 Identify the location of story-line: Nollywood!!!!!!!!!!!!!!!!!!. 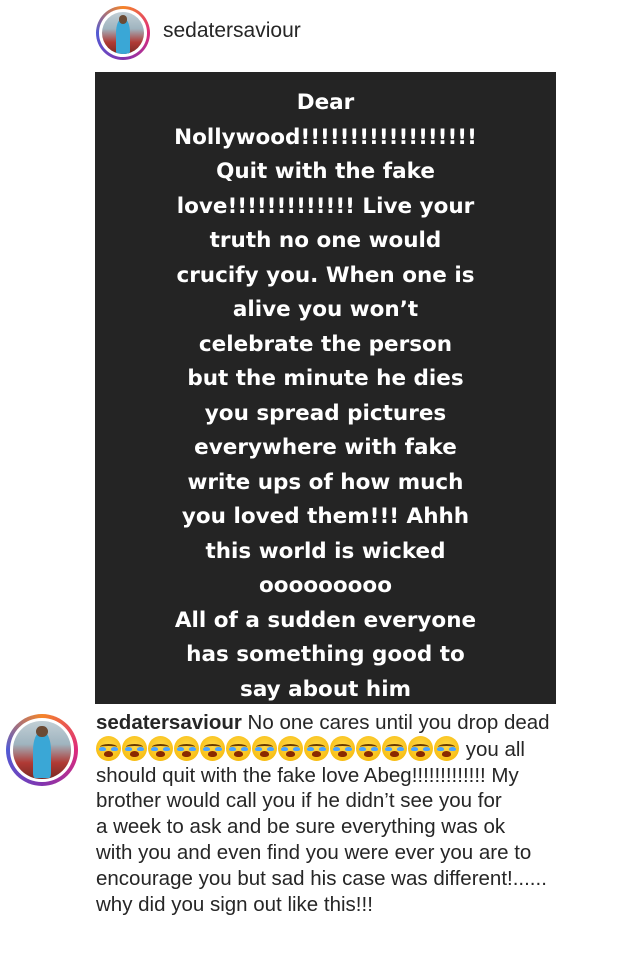
(325, 137).